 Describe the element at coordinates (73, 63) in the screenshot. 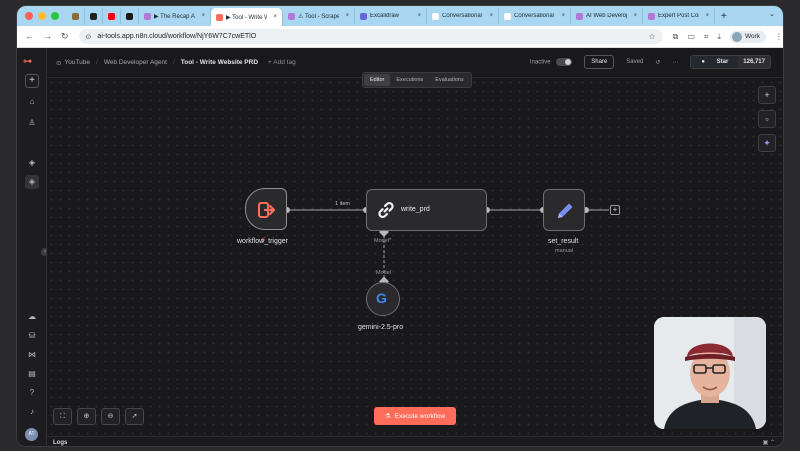

I see `breadcrumb-project: ⊙ YouTube` at that location.